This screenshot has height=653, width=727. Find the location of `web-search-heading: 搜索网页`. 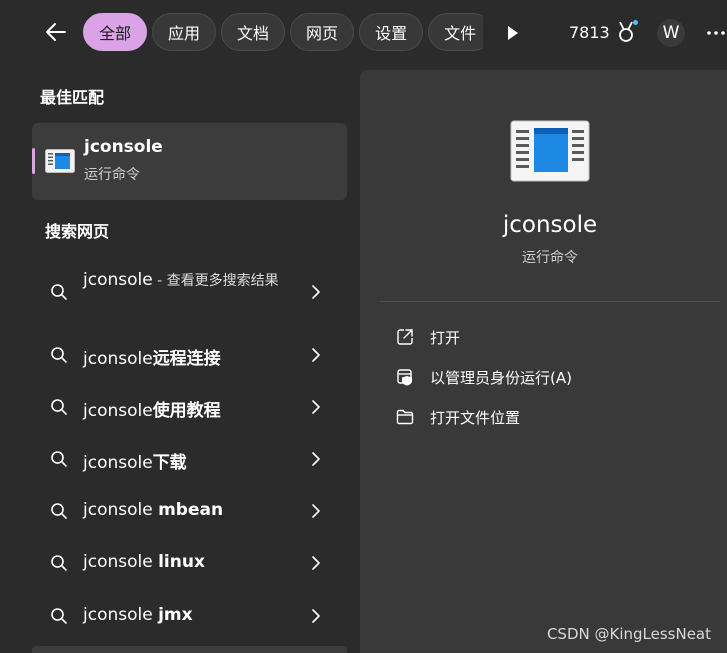

web-search-heading: 搜索网页 is located at coordinates (77, 231).